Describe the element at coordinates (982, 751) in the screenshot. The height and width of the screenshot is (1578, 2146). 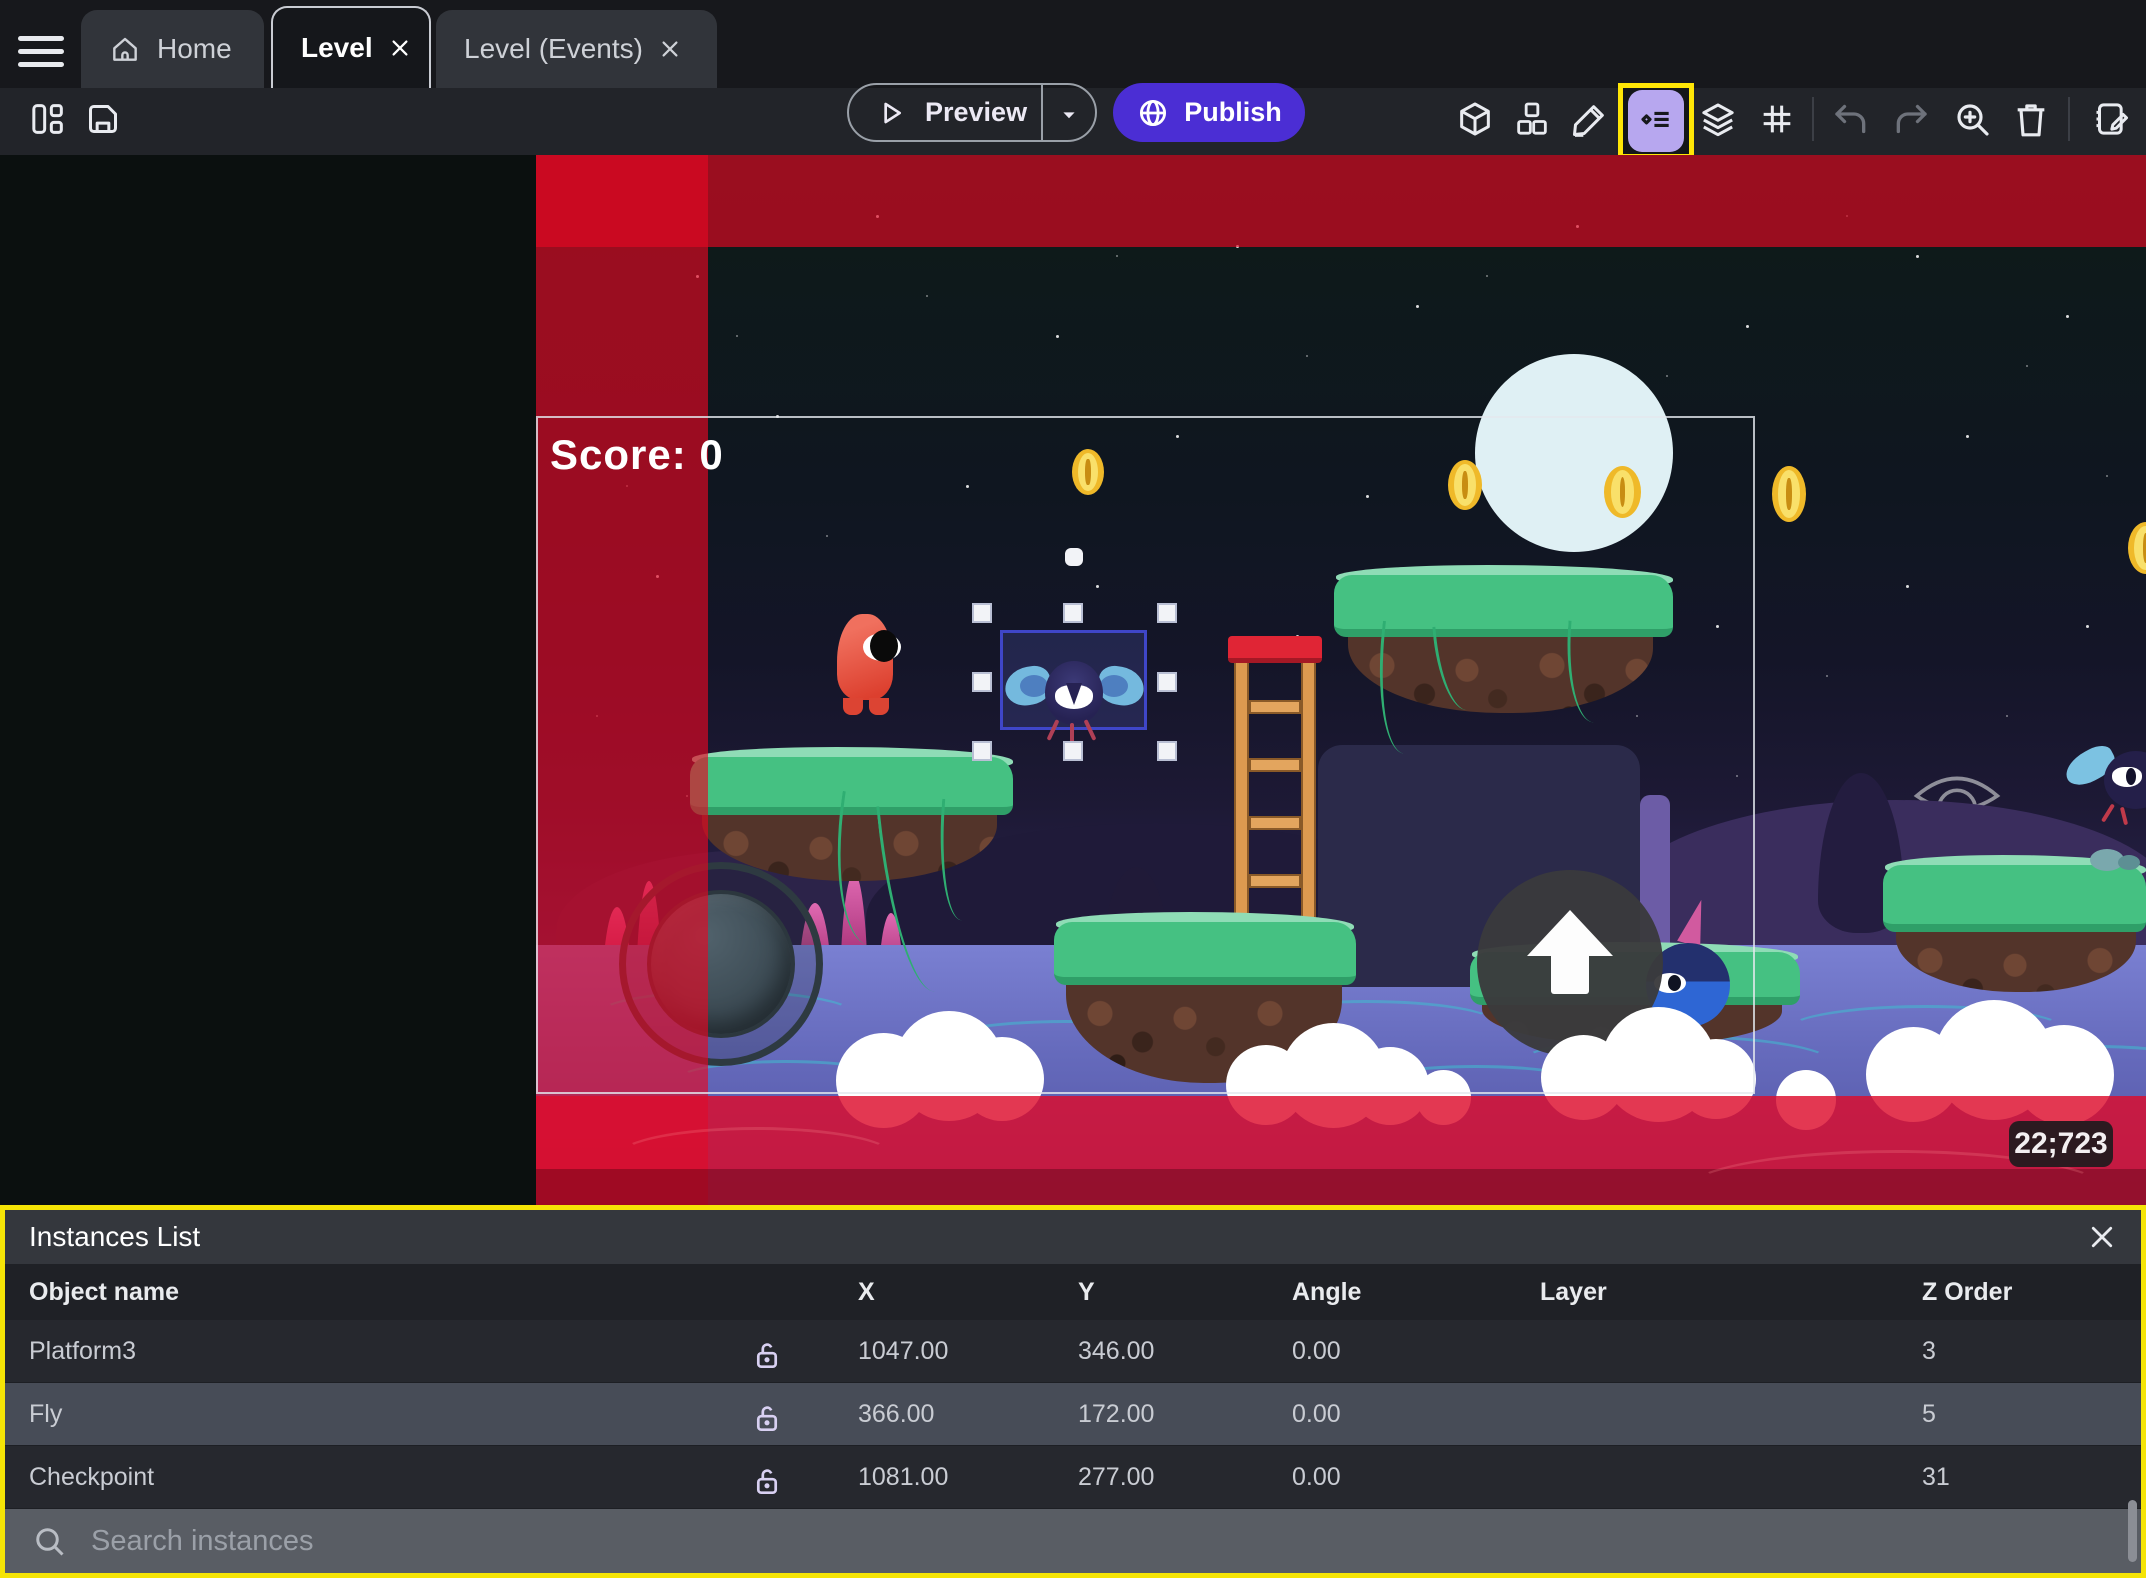
I see `resize-handle-sw` at that location.